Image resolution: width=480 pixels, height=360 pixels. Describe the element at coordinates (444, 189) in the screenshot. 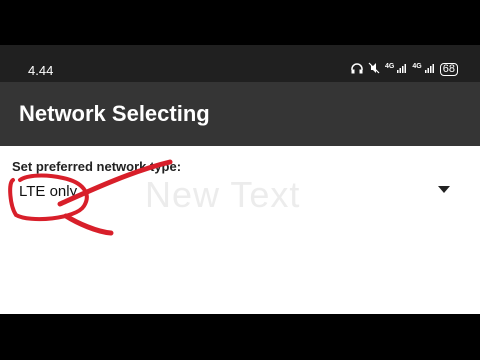

I see `dropdown-arrow-icon` at that location.